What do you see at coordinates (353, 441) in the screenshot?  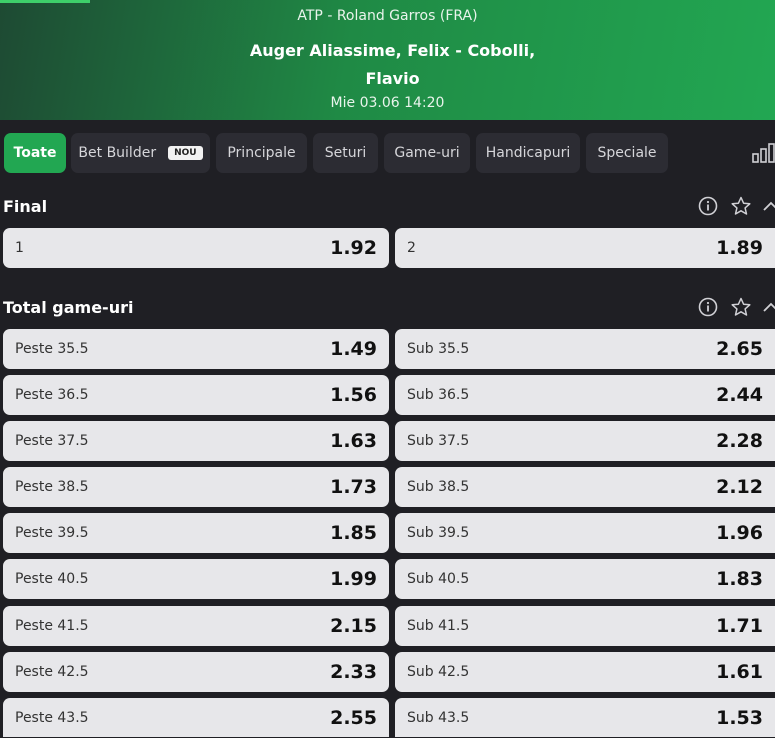 I see `odd-value: 1.63` at bounding box center [353, 441].